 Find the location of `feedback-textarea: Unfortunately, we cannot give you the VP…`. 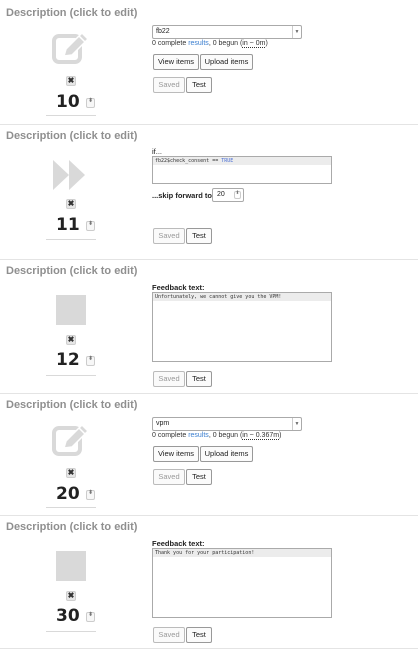

feedback-textarea: Unfortunately, we cannot give you the VP… is located at coordinates (242, 327).